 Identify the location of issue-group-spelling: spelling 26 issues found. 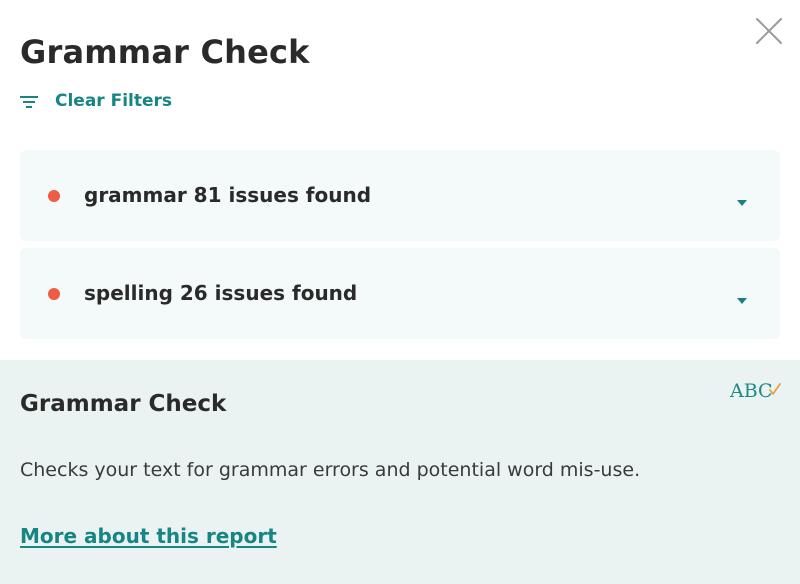
(400, 293).